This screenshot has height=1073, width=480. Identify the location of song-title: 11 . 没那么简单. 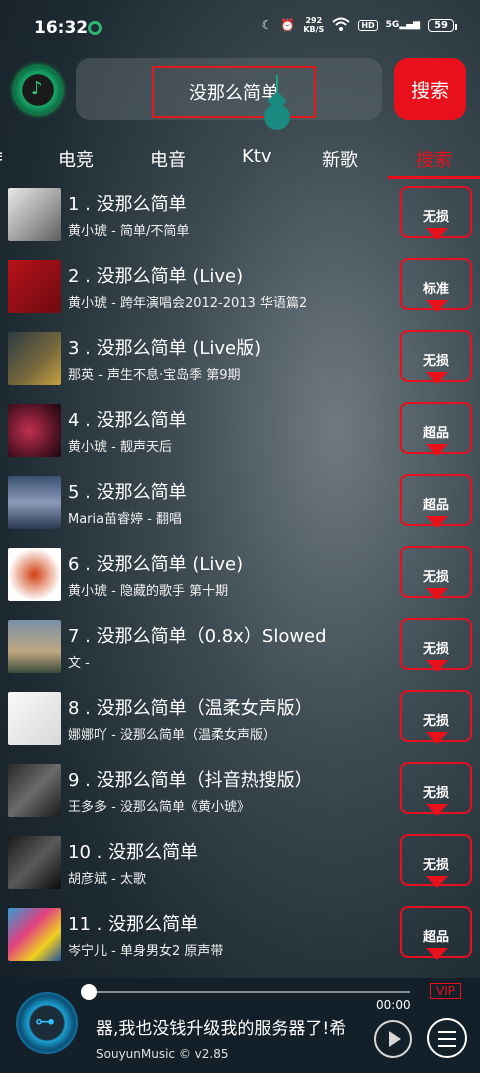
(133, 924).